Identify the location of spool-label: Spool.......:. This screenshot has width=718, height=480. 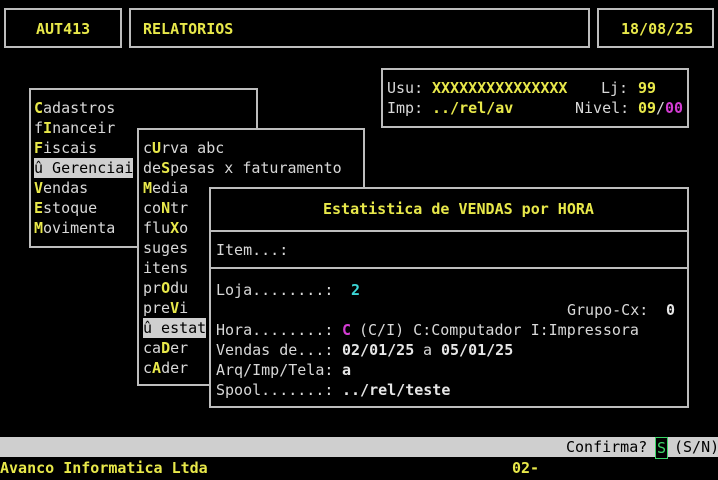
(275, 390).